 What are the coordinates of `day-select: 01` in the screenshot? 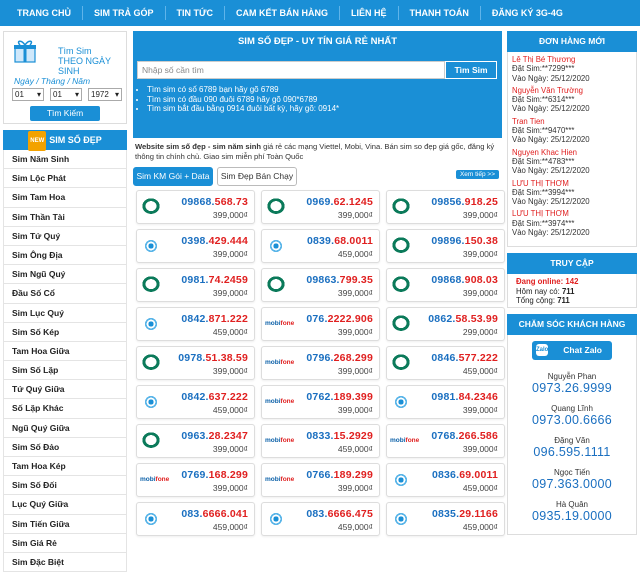 It's located at (28, 94).